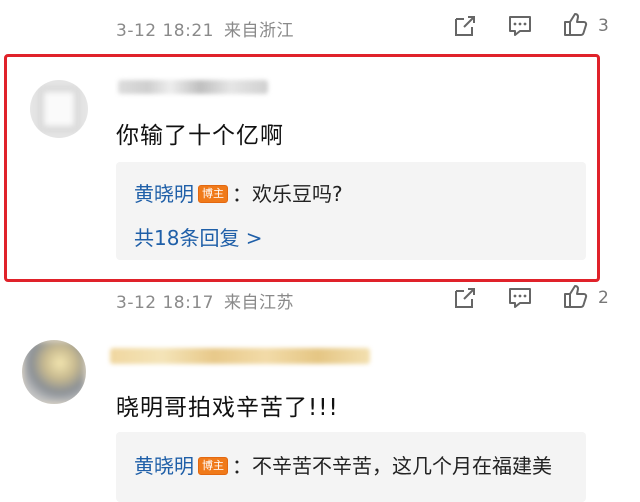 This screenshot has width=640, height=502. I want to click on comment-text: 你输了十个亿啊, so click(200, 136).